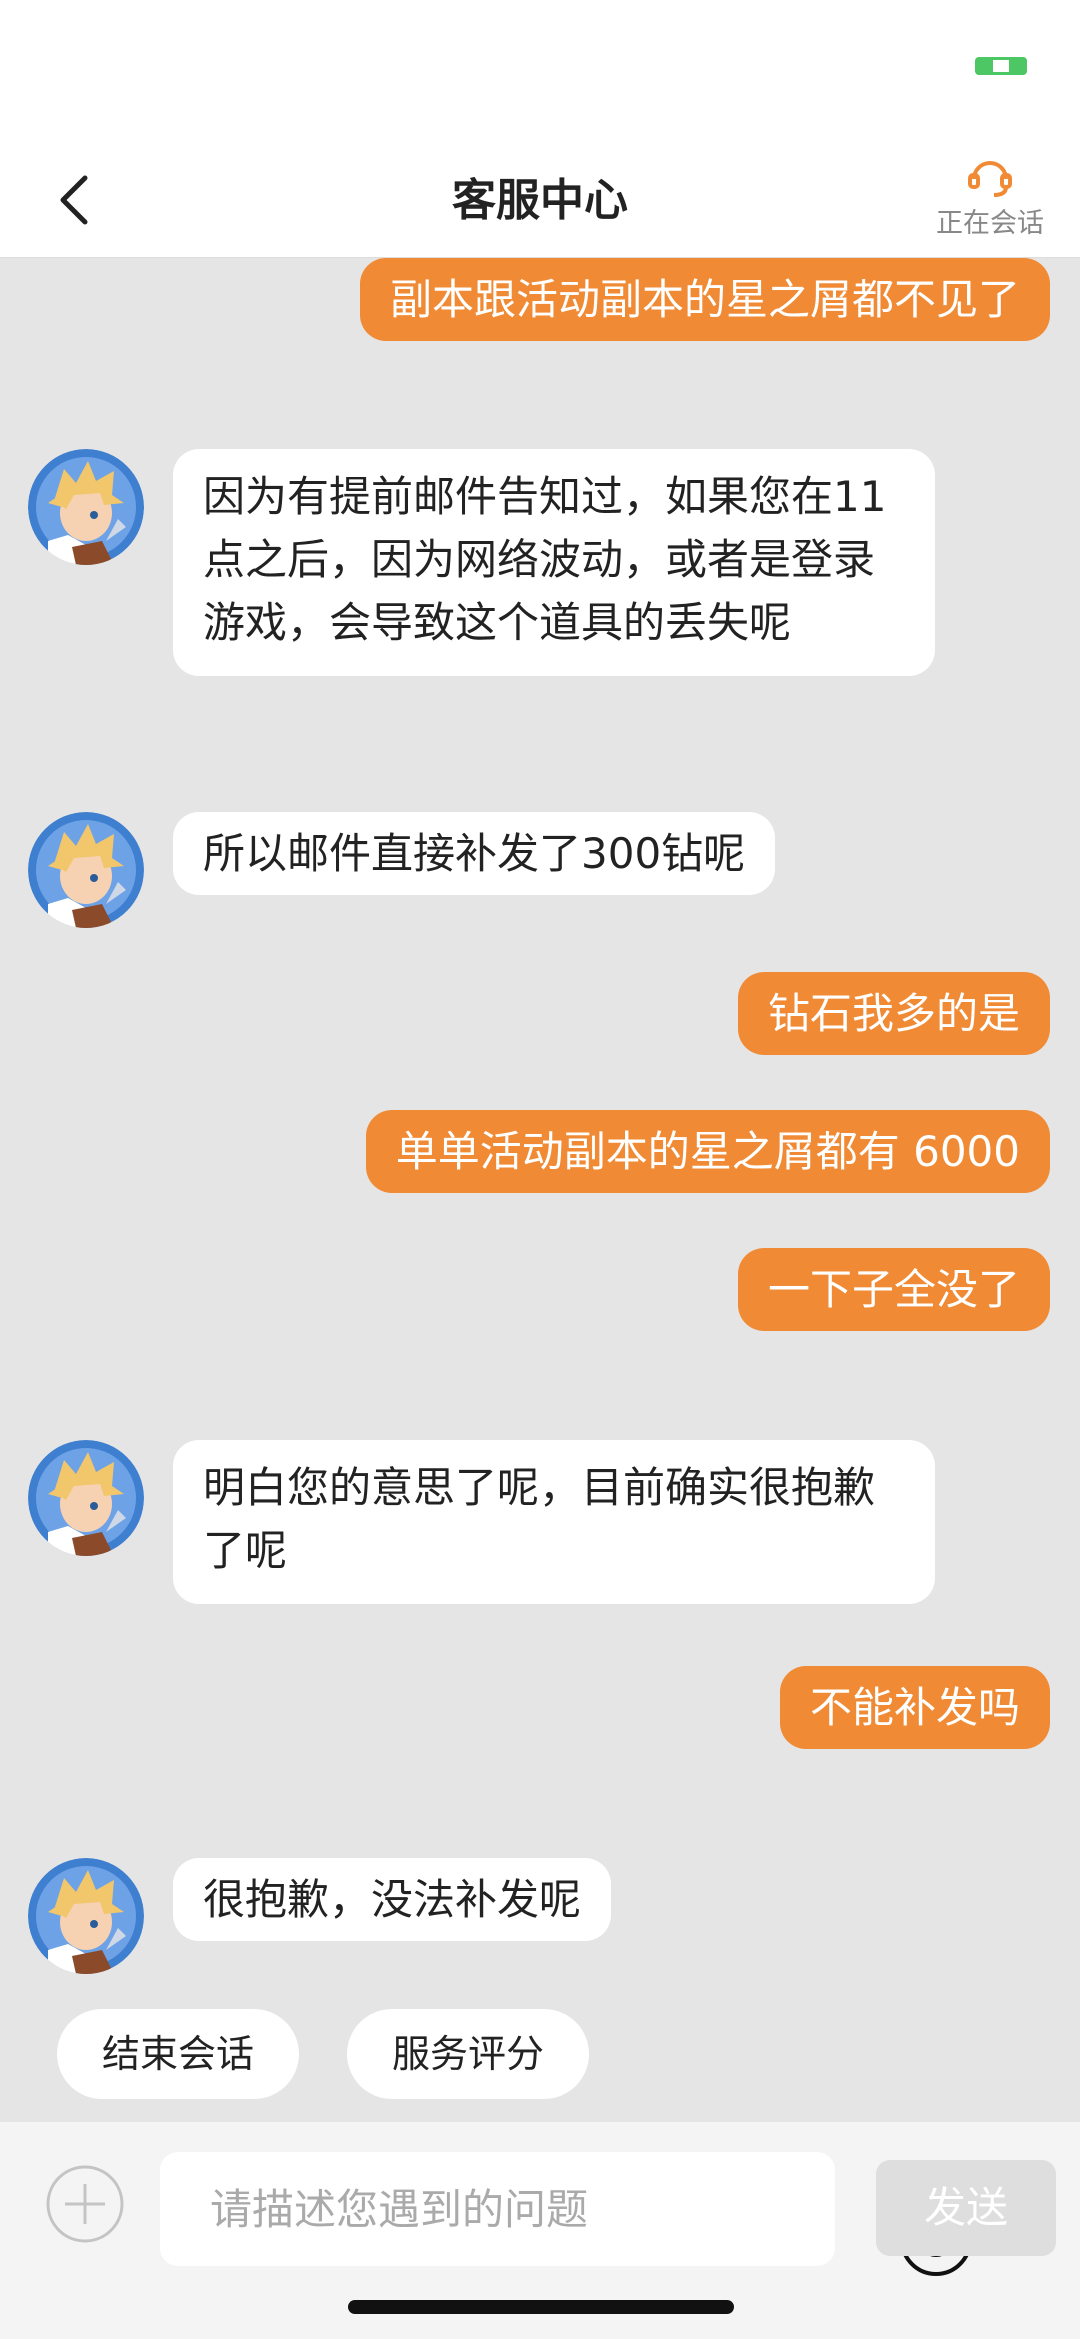 The width and height of the screenshot is (1080, 2339). Describe the element at coordinates (1001, 66) in the screenshot. I see `battery-icon` at that location.